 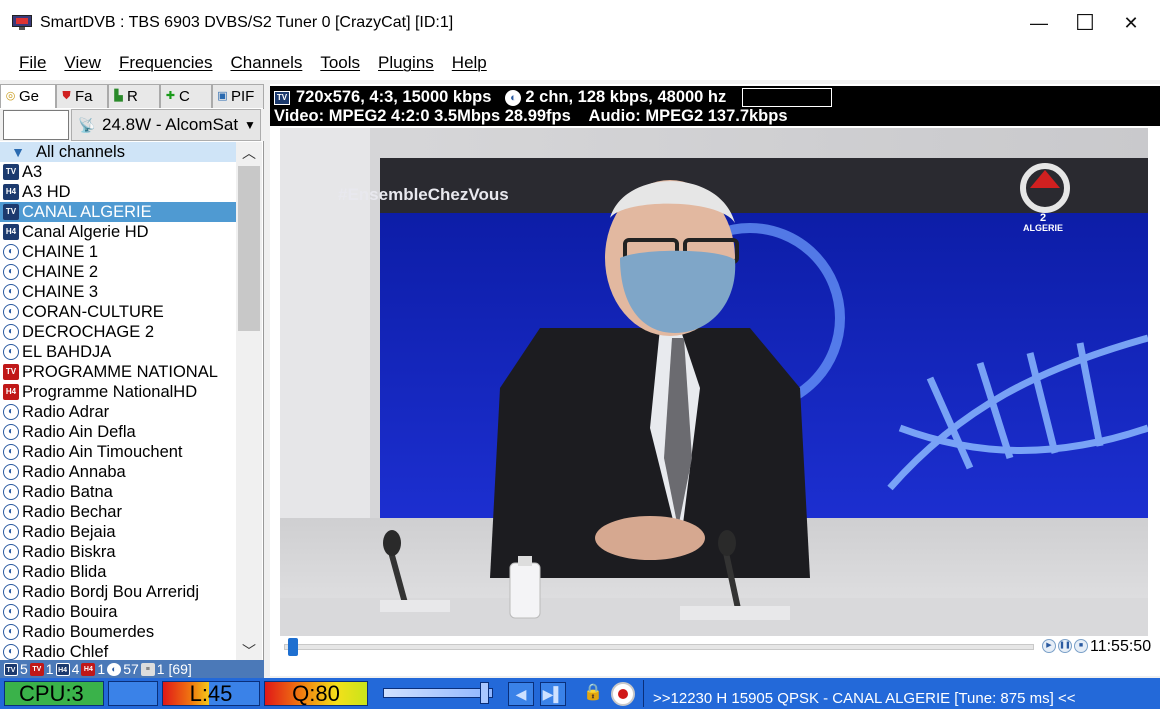 What do you see at coordinates (74, 471) in the screenshot?
I see `channel-name: Radio Annaba` at bounding box center [74, 471].